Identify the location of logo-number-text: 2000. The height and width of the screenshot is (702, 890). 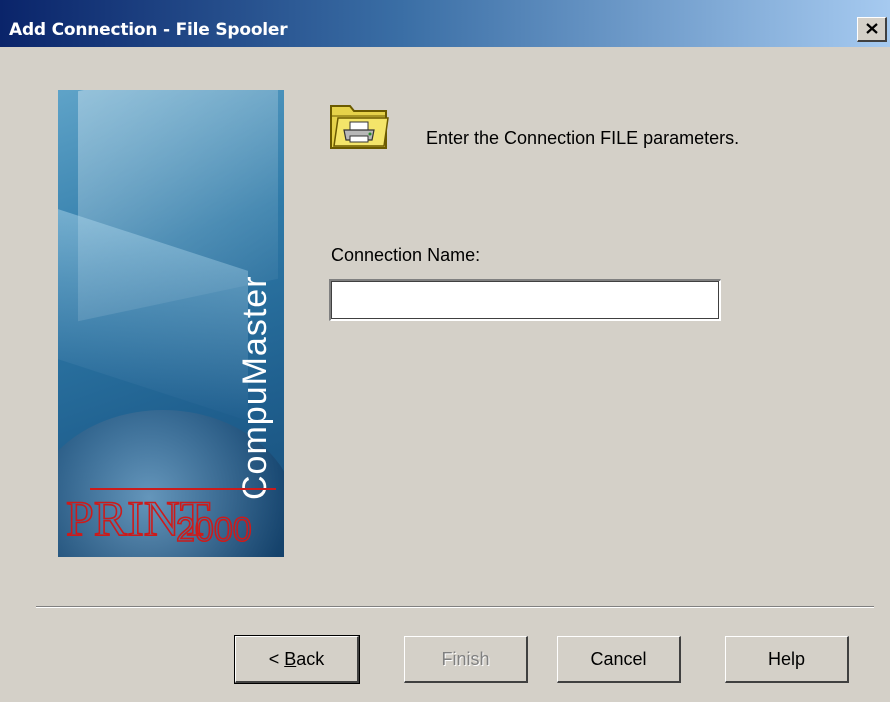
(214, 528).